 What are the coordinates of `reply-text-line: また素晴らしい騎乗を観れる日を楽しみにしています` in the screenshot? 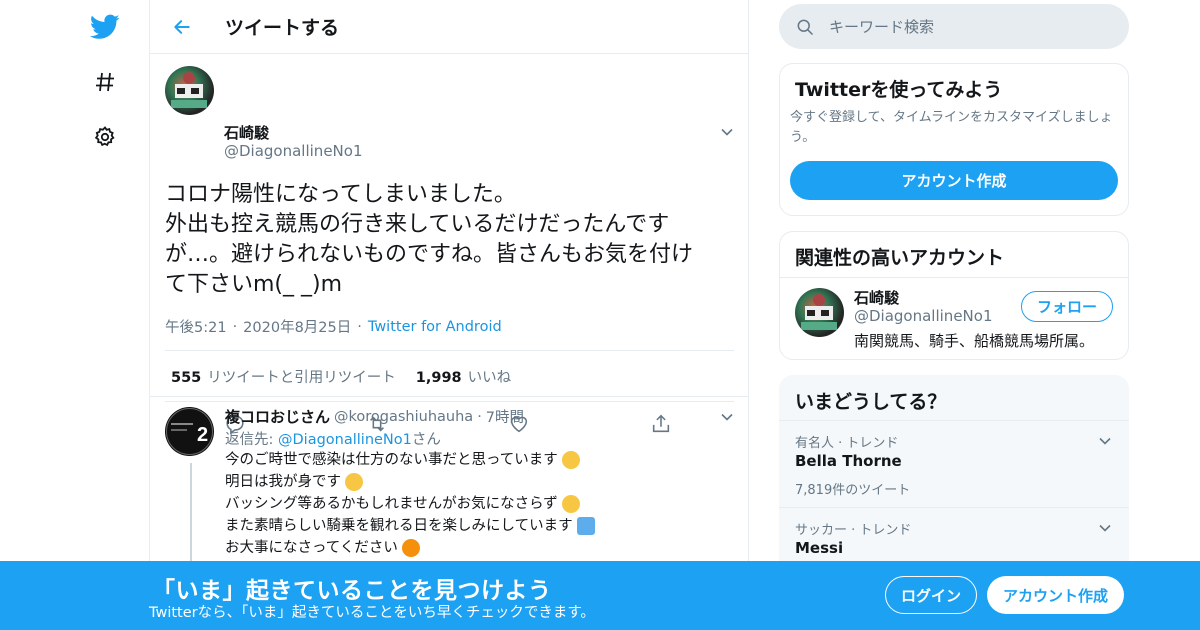 It's located at (410, 526).